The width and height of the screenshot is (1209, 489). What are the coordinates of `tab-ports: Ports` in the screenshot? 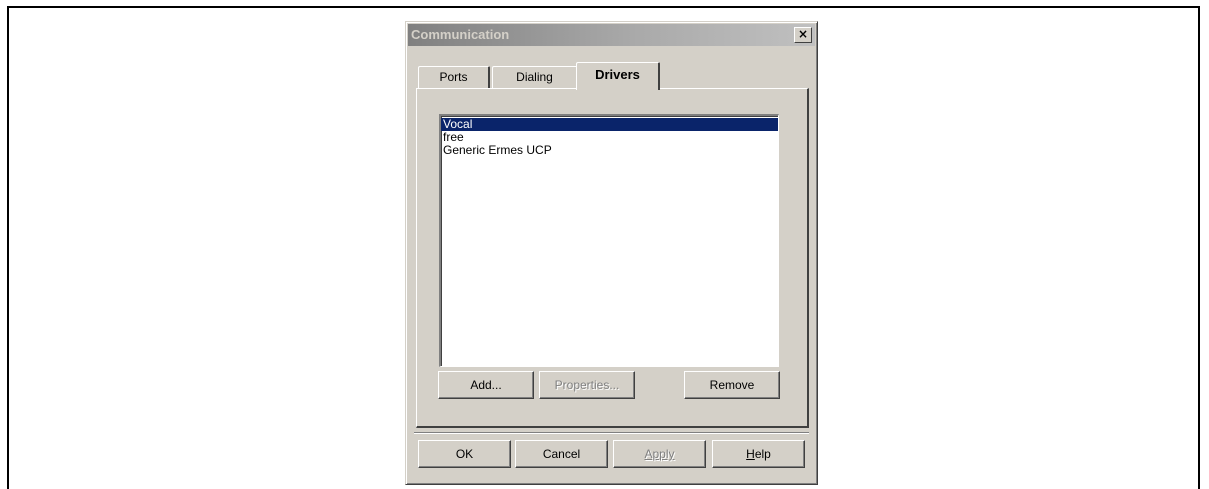 It's located at (454, 77).